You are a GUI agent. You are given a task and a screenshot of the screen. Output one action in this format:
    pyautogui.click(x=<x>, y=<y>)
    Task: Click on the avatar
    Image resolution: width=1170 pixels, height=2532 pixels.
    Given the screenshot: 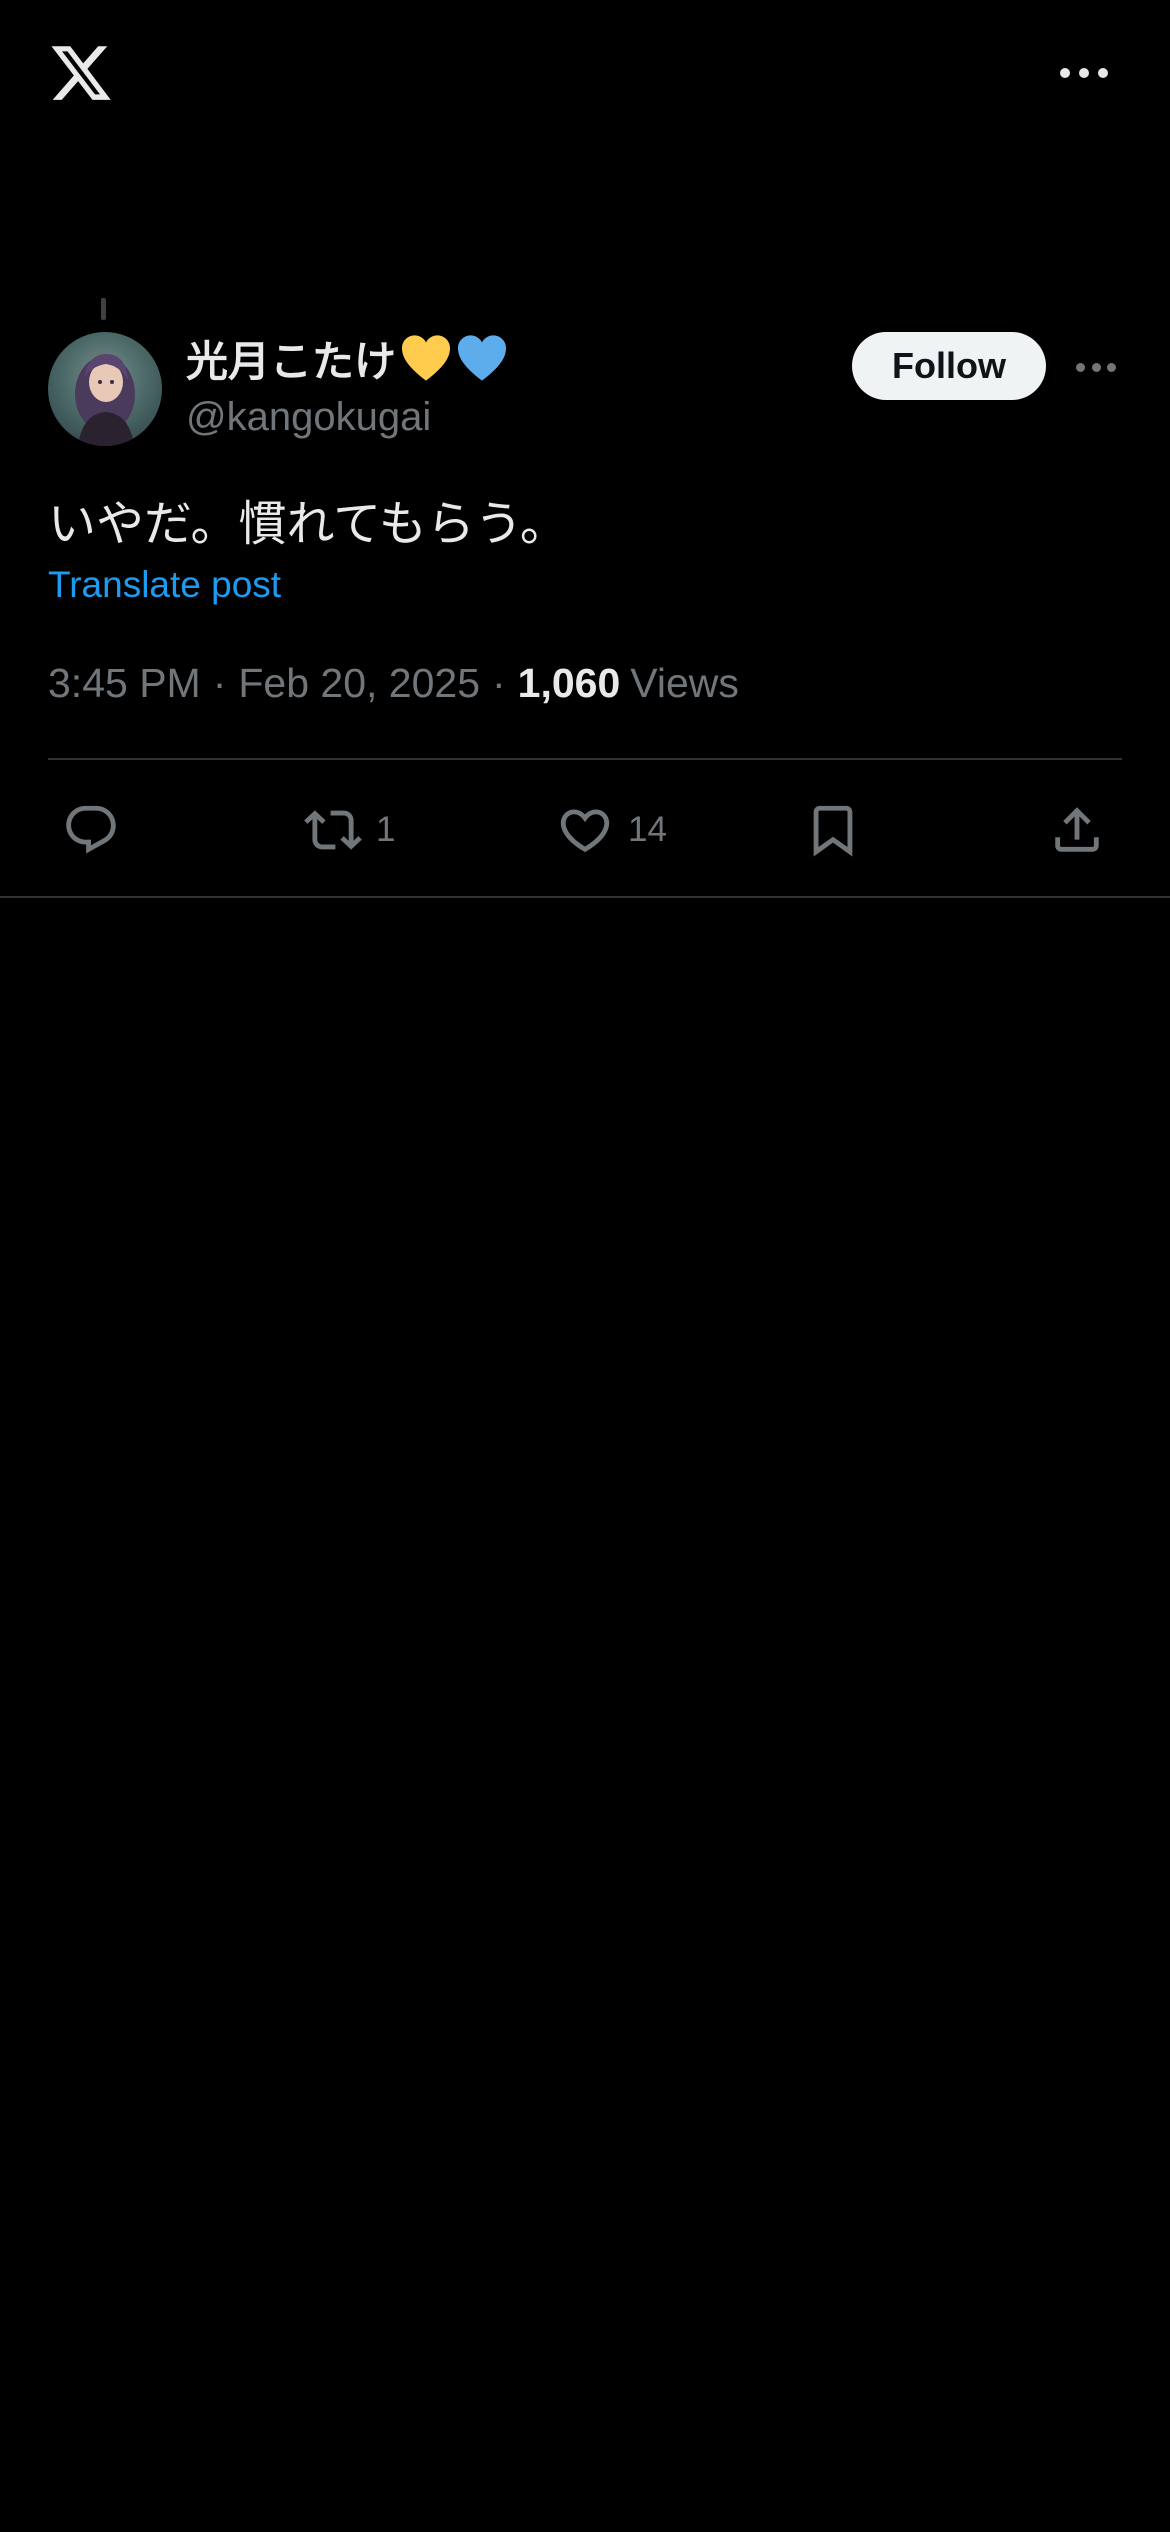 What is the action you would take?
    pyautogui.click(x=105, y=389)
    